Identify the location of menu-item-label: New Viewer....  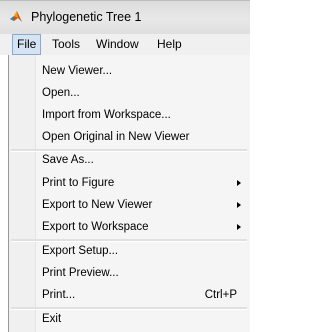
(77, 71).